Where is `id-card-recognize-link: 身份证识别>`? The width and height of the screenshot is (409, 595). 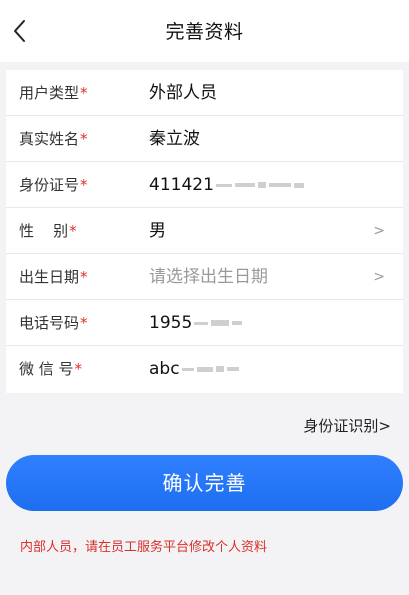
id-card-recognize-link: 身份证识别> is located at coordinates (347, 425).